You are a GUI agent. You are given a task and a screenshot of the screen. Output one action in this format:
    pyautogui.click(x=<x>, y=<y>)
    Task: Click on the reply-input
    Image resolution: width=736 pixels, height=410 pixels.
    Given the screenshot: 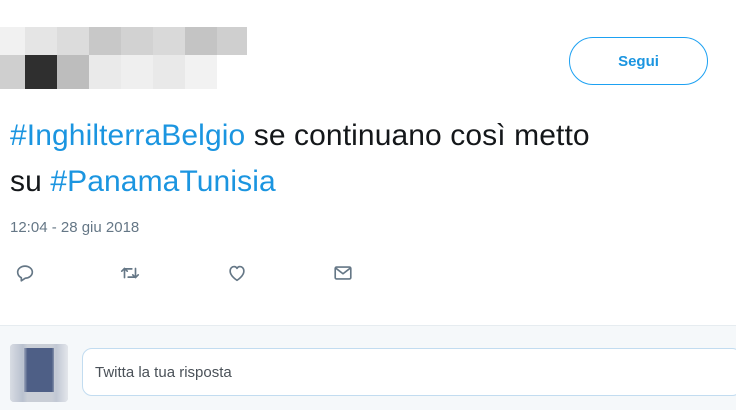 What is the action you would take?
    pyautogui.click(x=409, y=372)
    